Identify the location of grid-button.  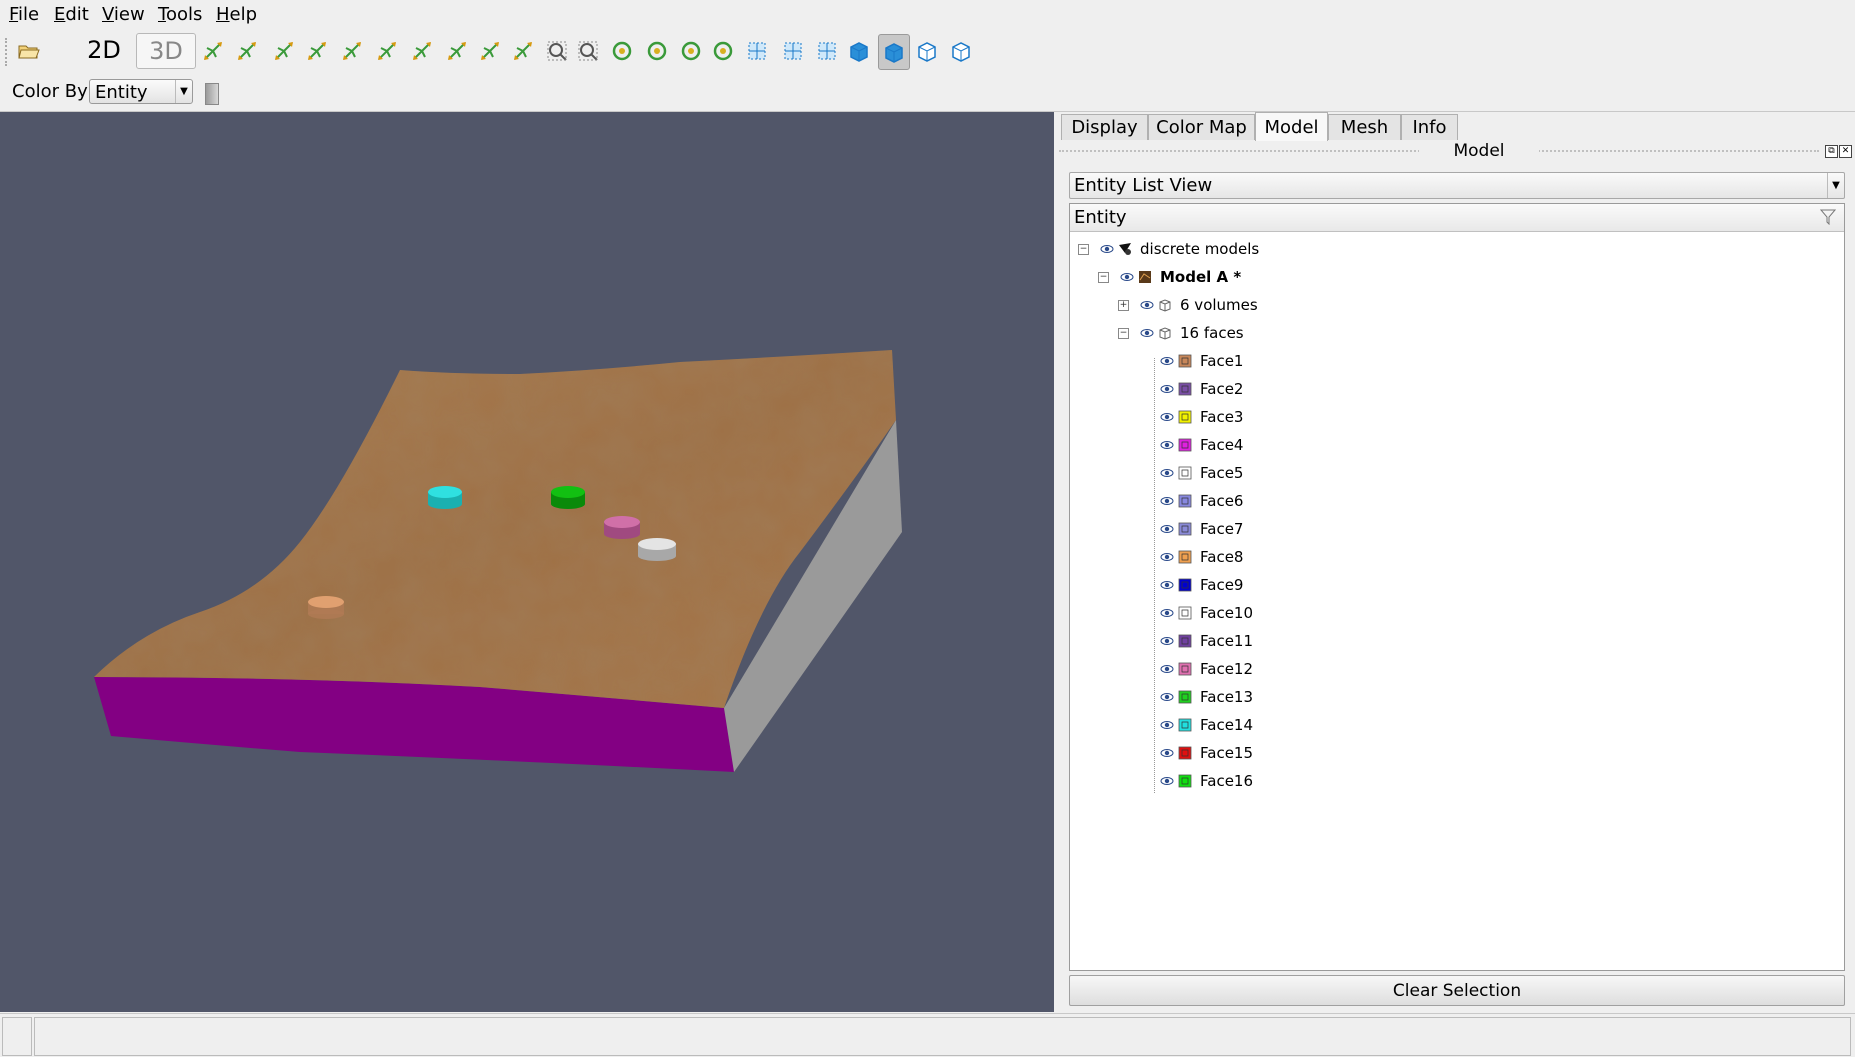
(588, 51).